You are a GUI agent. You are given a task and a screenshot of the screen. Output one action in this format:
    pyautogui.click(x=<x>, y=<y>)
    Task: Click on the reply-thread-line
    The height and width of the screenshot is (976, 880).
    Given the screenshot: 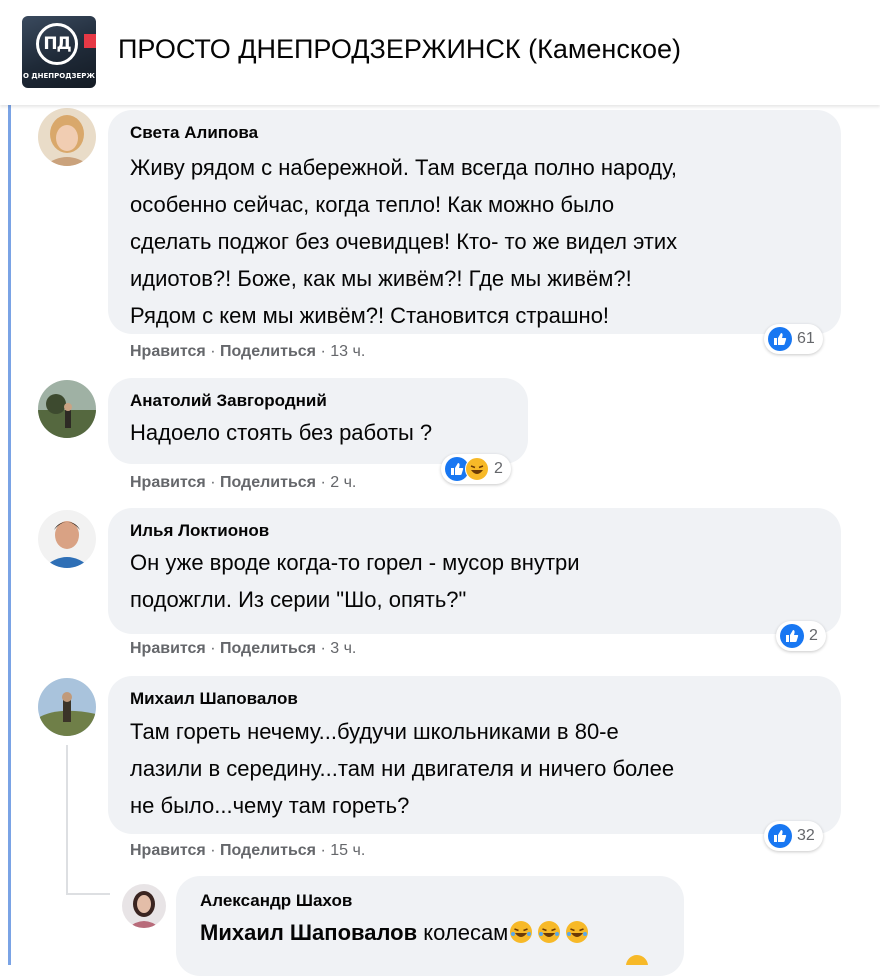 What is the action you would take?
    pyautogui.click(x=67, y=820)
    